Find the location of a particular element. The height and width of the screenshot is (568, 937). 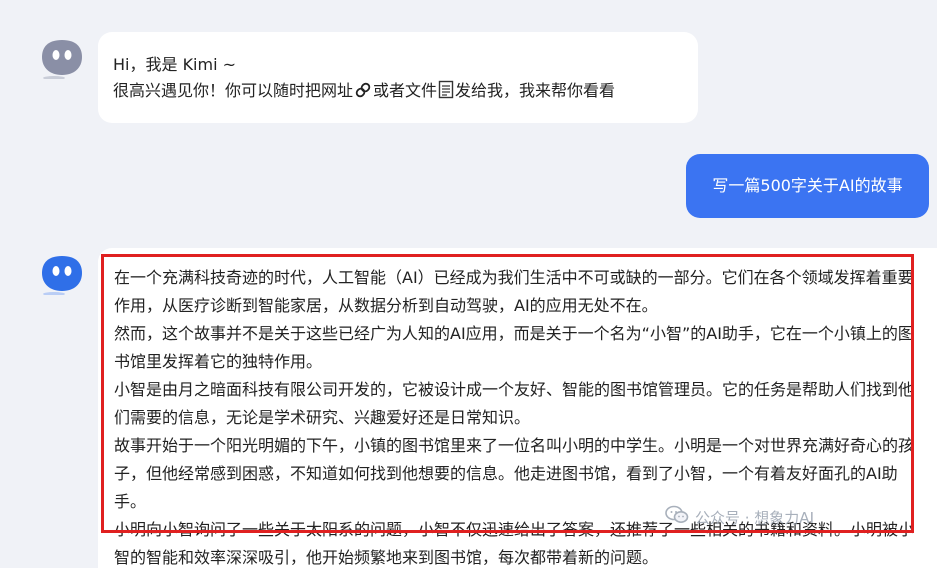

greeting-text-part3: 发给我，我来帮你看看 is located at coordinates (535, 90).